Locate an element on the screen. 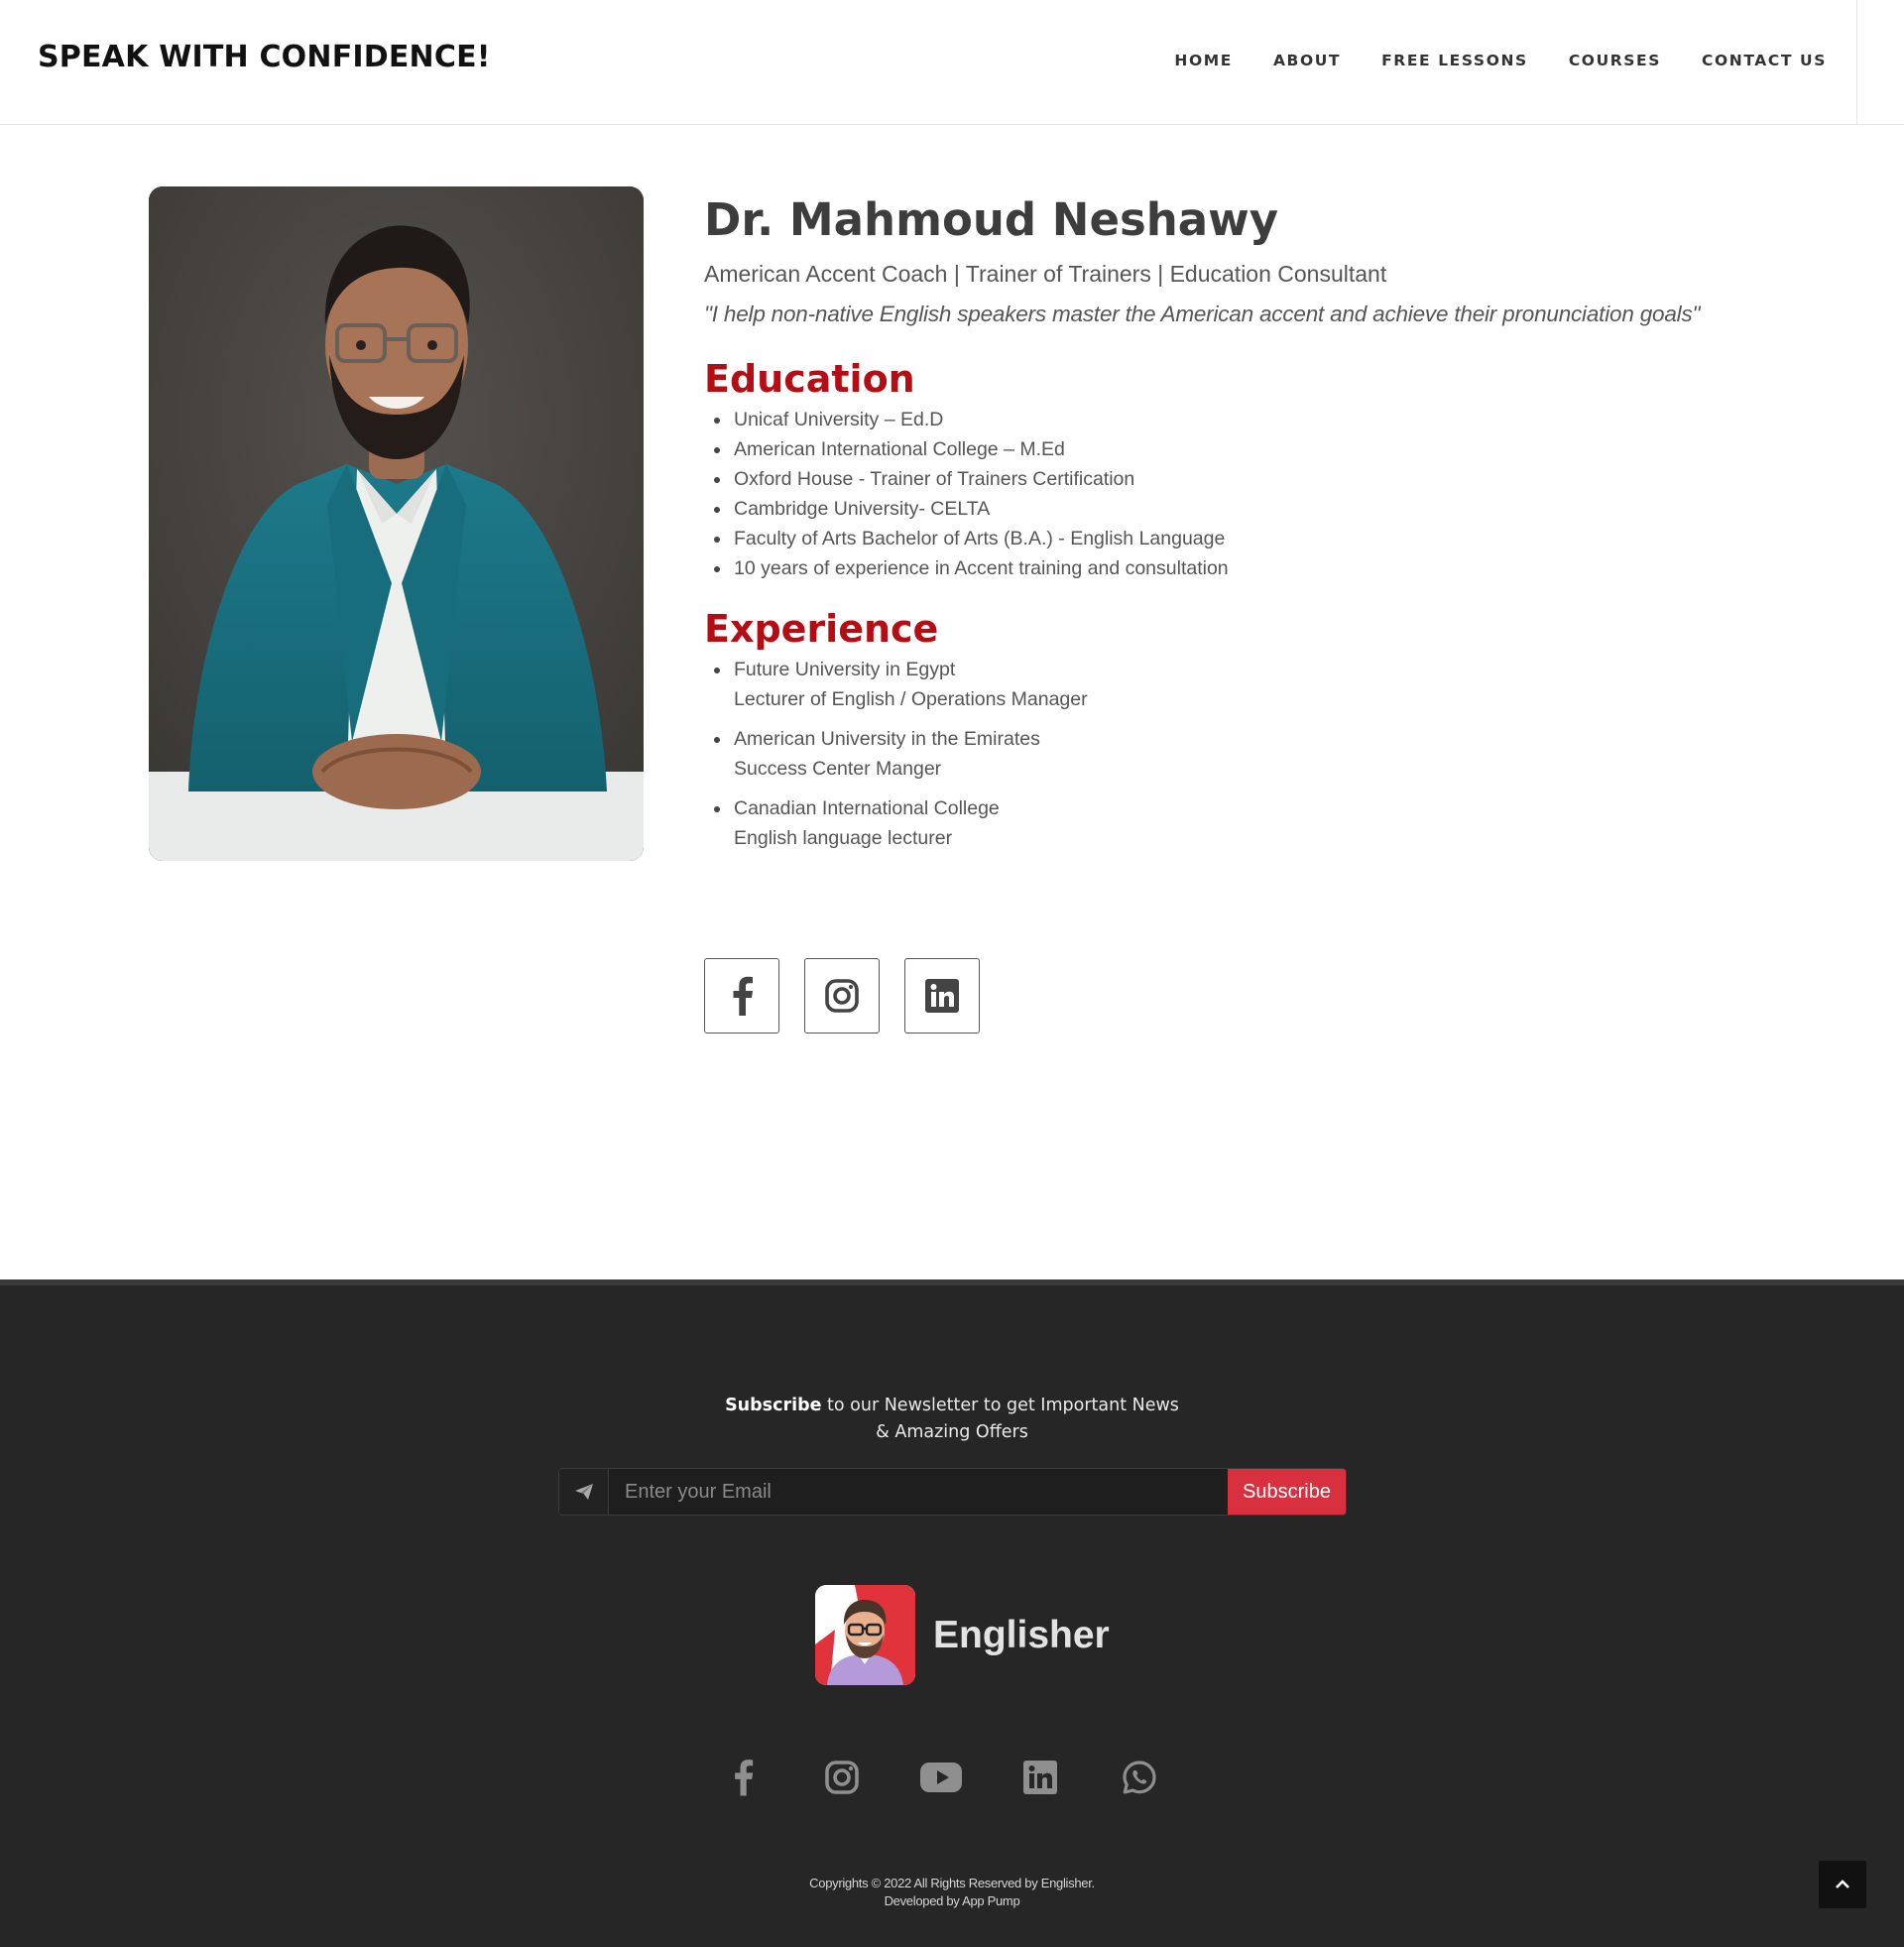  newsletter-line2: & Amazing Offers is located at coordinates (952, 1432).